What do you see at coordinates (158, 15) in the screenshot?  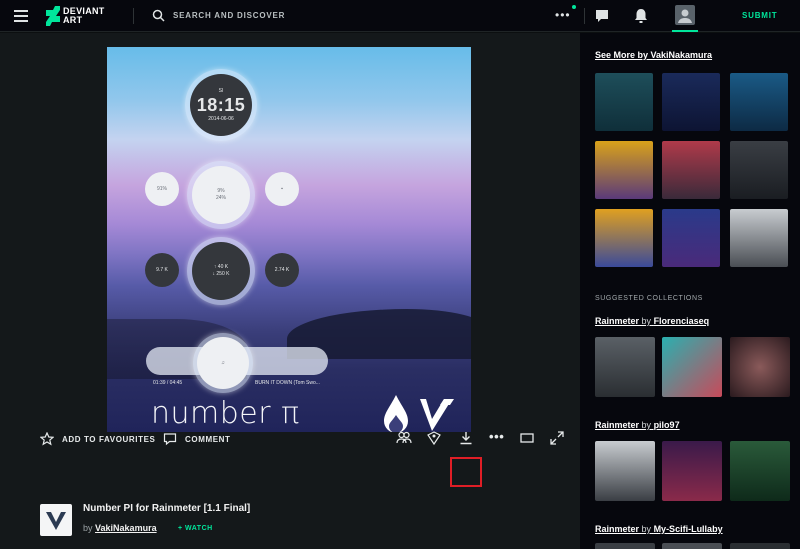 I see `search-icon` at bounding box center [158, 15].